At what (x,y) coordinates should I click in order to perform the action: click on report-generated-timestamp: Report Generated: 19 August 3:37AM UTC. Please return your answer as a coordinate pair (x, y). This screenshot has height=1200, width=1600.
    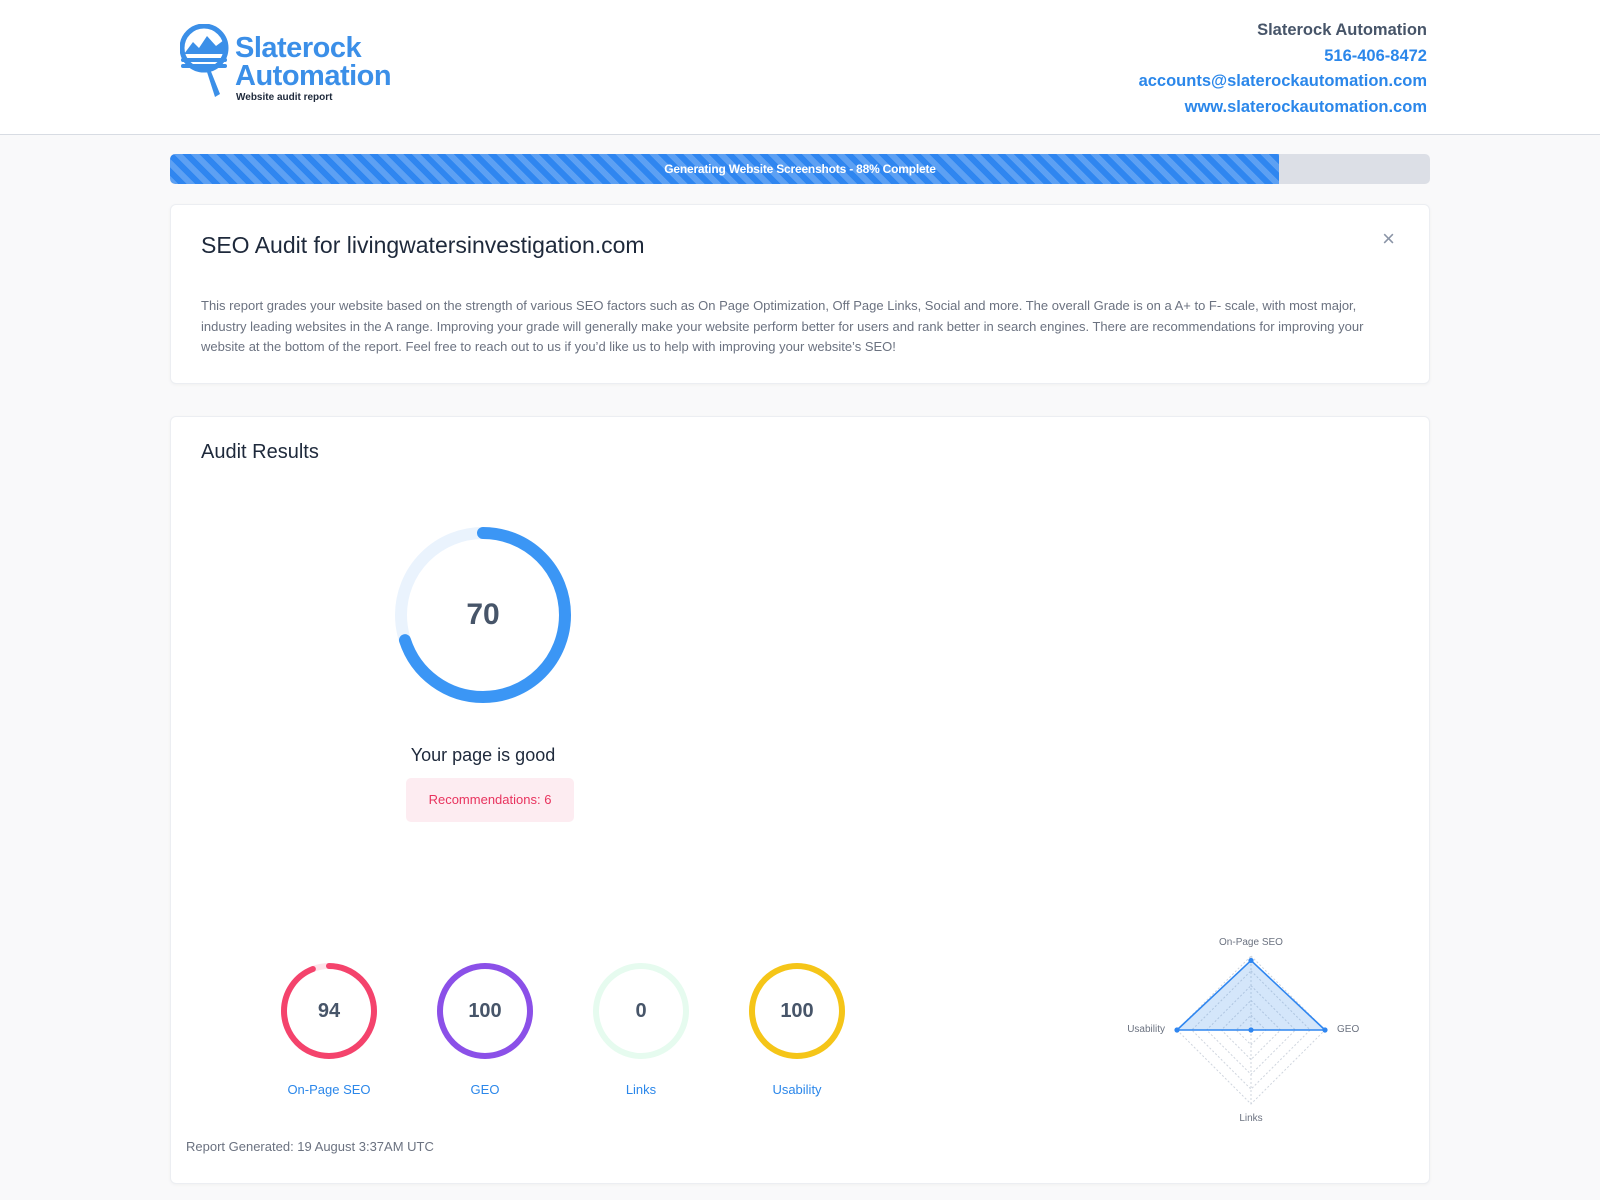
    Looking at the image, I should click on (310, 1146).